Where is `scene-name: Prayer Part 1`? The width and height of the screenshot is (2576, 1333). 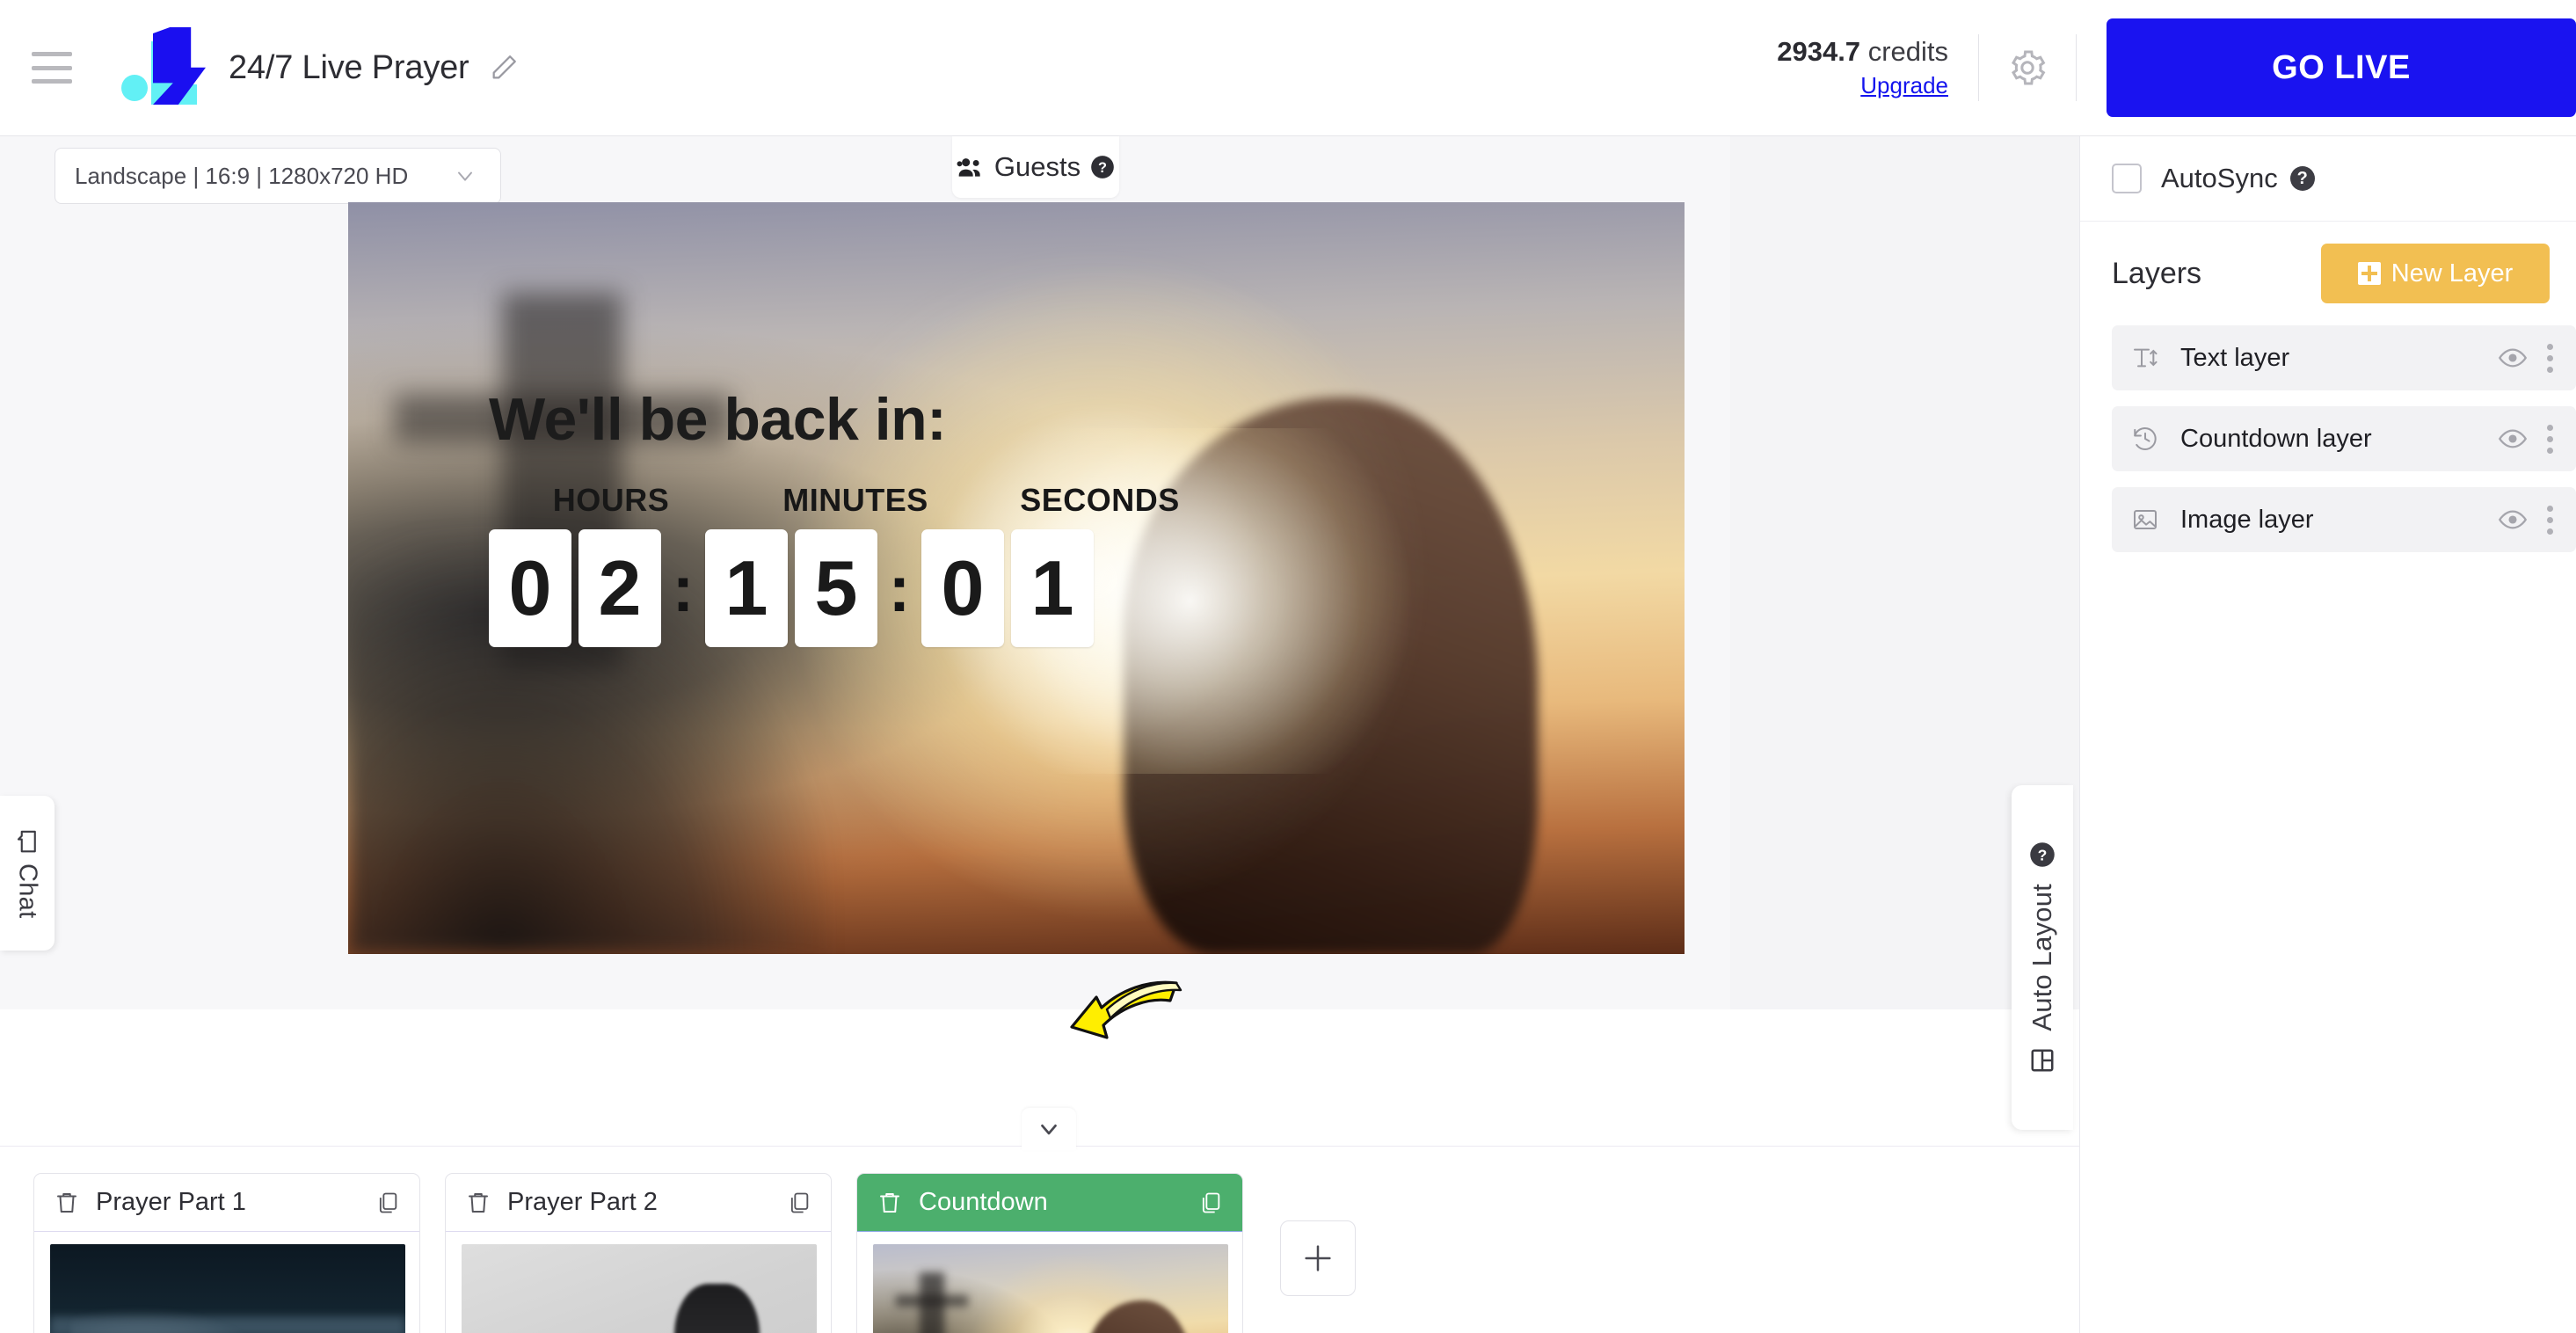 scene-name: Prayer Part 1 is located at coordinates (171, 1202).